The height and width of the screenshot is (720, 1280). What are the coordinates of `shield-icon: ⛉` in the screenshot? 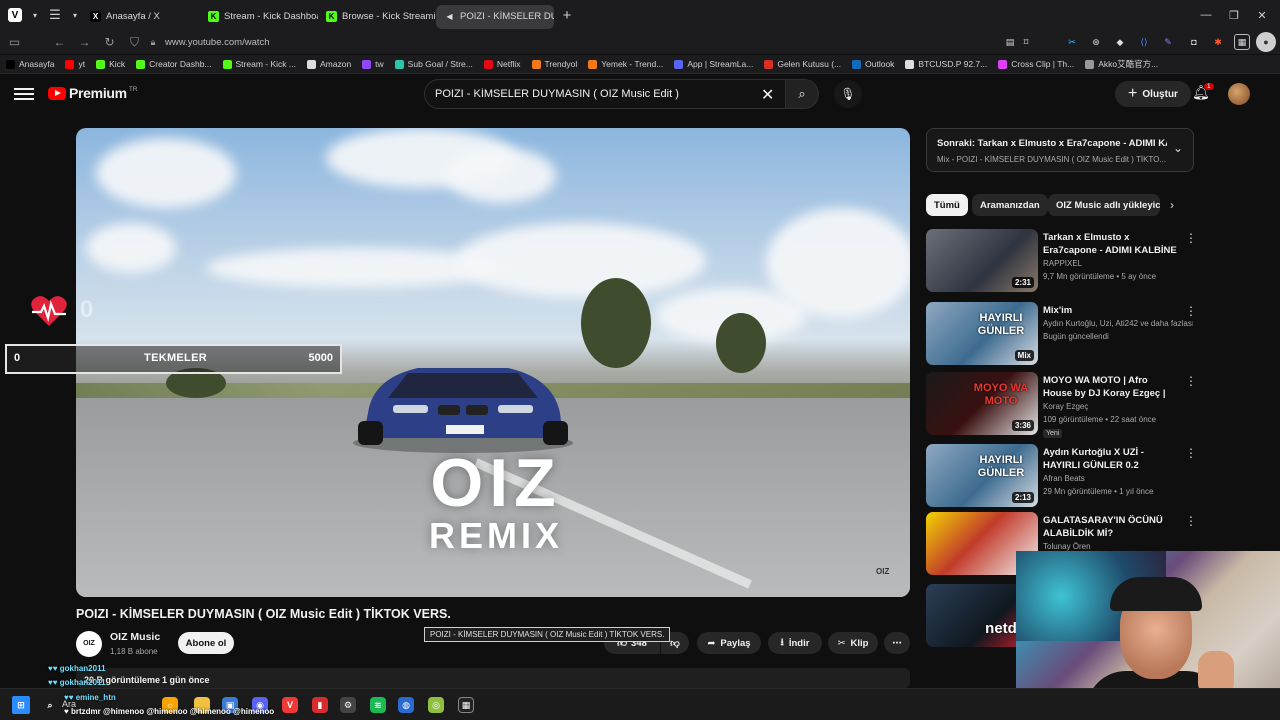 It's located at (134, 42).